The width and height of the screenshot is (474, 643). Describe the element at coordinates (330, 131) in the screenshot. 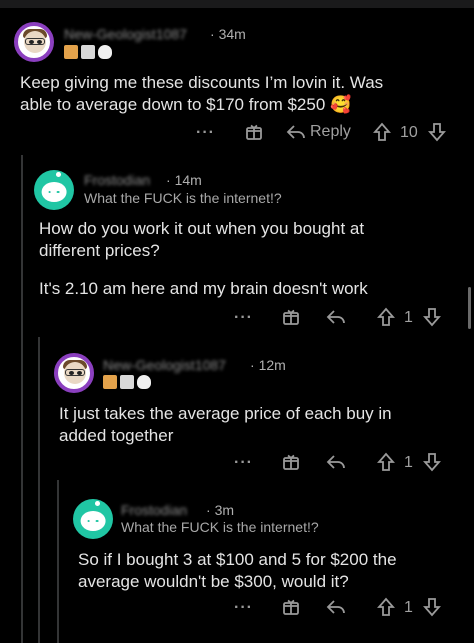

I see `reply-label: Reply` at that location.